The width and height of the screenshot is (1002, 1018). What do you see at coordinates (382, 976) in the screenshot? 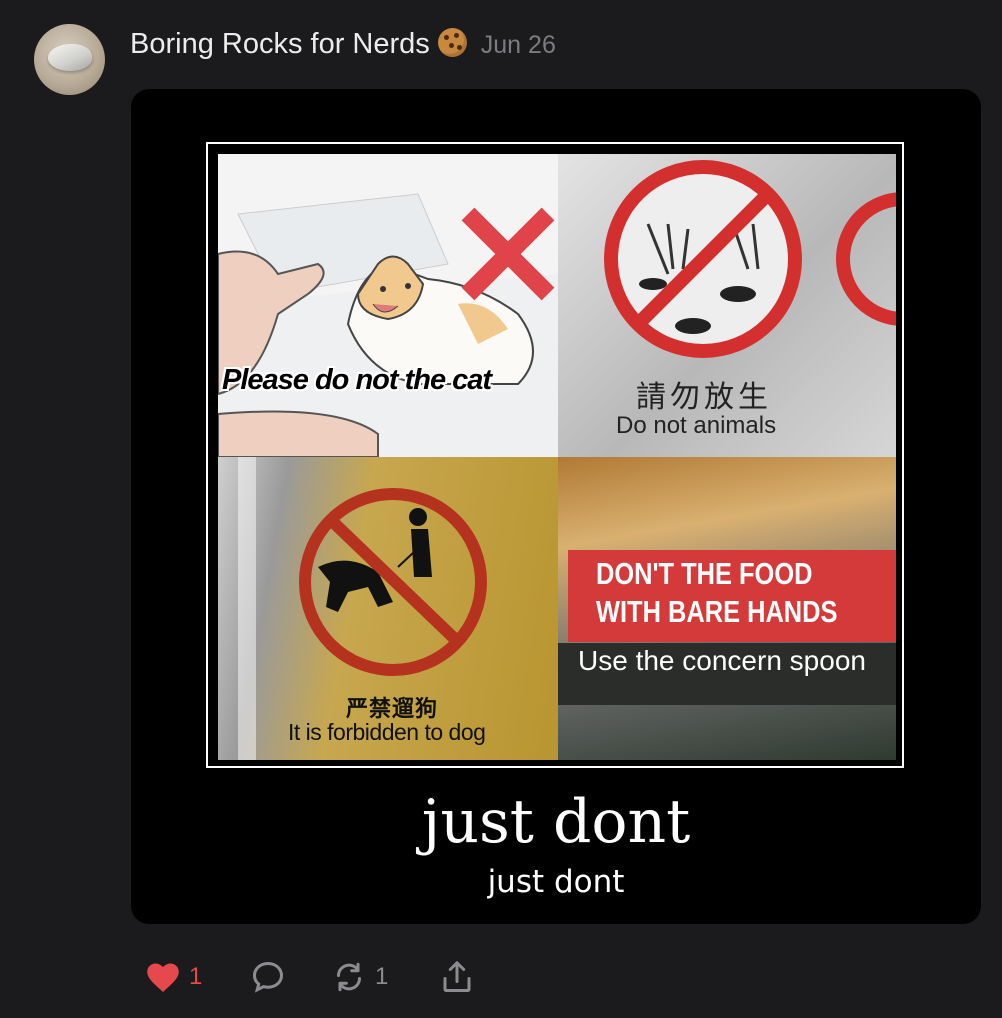
I see `repost-count: 1` at bounding box center [382, 976].